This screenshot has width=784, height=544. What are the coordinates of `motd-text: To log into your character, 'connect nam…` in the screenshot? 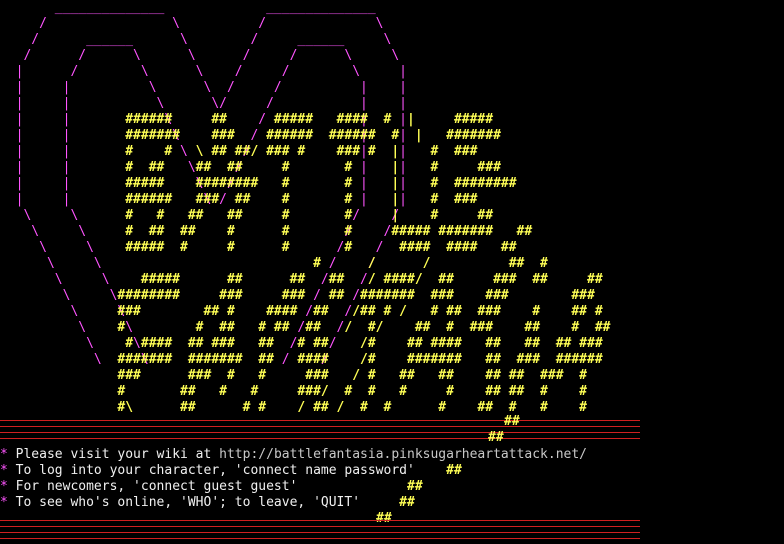 It's located at (211, 470).